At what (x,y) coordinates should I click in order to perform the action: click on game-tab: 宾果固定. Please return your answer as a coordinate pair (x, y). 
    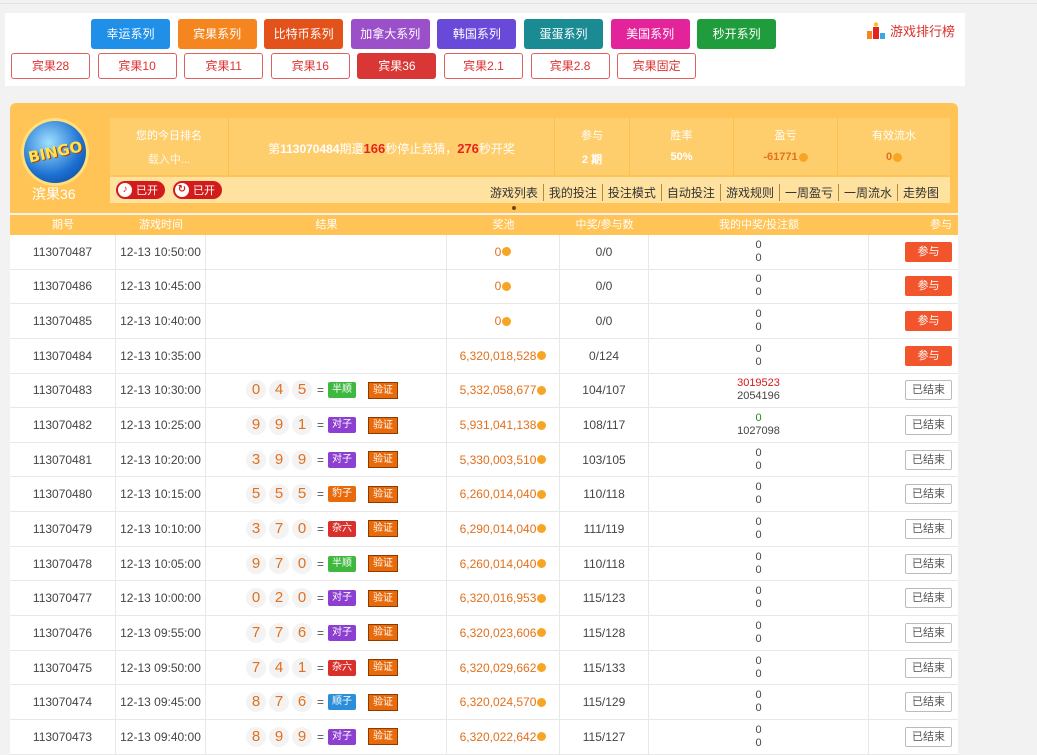
    Looking at the image, I should click on (657, 66).